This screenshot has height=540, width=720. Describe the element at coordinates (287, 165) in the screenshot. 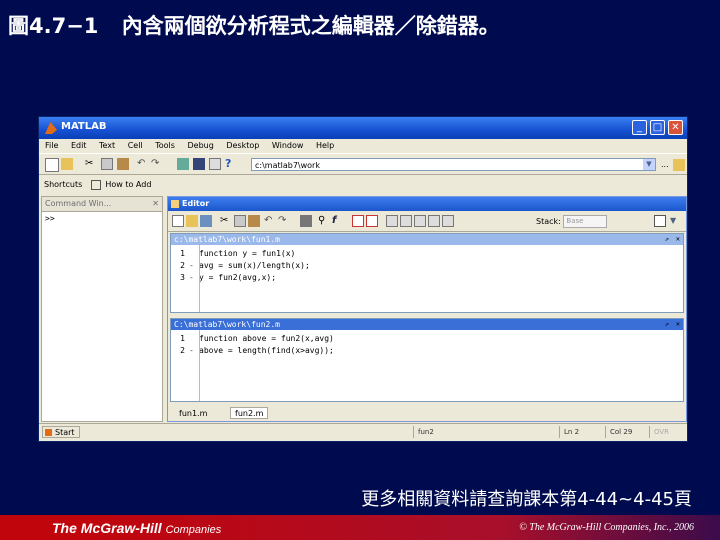

I see `current-directory-value: c:\matlab7\work` at that location.